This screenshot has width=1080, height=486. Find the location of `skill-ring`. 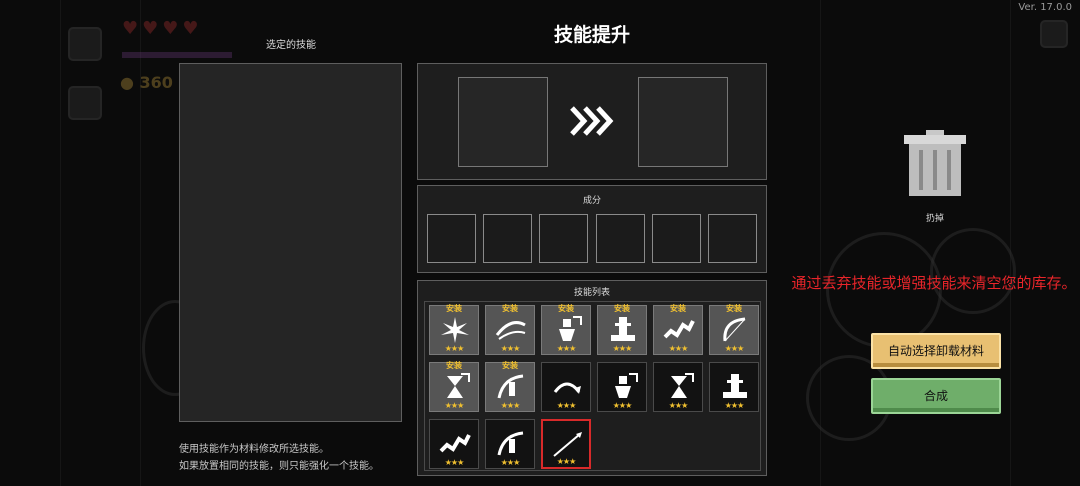

skill-ring is located at coordinates (973, 271).